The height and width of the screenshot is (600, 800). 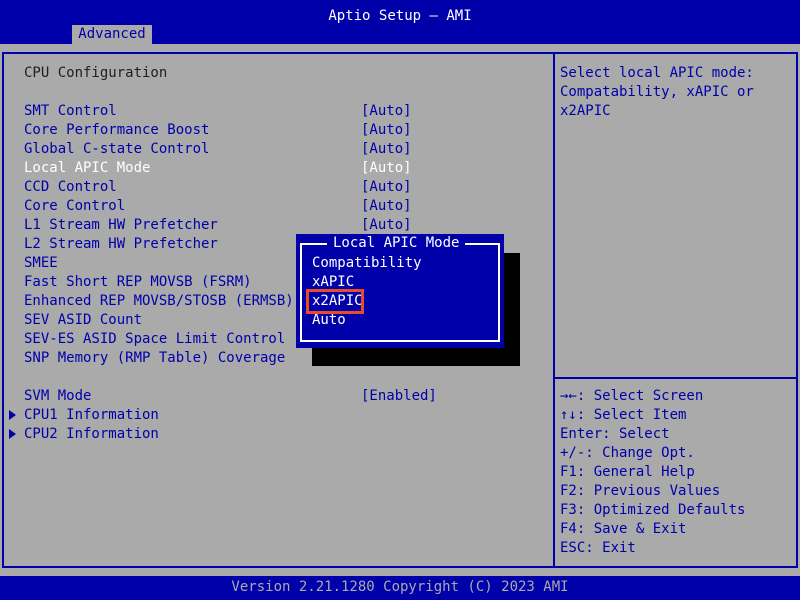 I want to click on submenu-cpu2-information: CPU2 Information, so click(x=91, y=434).